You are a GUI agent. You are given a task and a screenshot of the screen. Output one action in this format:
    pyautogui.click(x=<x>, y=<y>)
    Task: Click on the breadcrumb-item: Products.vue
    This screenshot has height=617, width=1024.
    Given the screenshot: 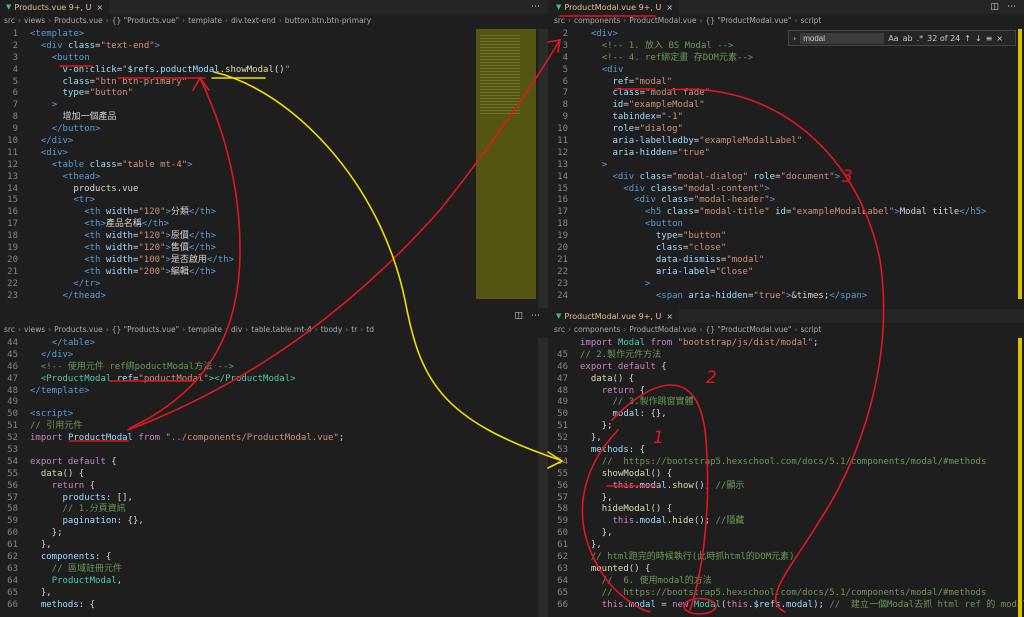 What is the action you would take?
    pyautogui.click(x=78, y=20)
    